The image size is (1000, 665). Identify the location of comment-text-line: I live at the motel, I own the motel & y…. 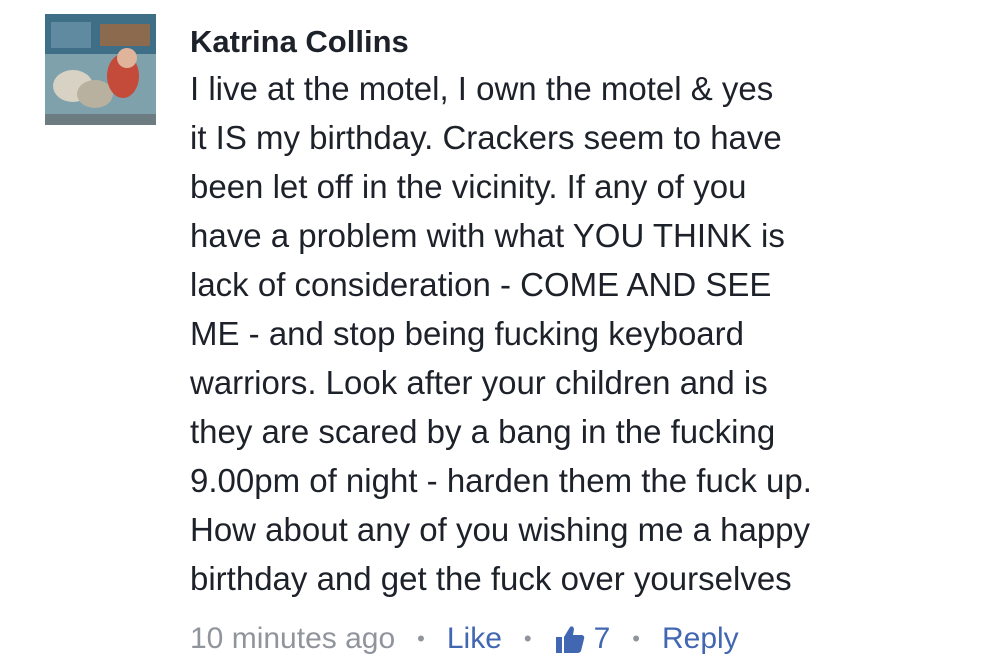
(482, 88).